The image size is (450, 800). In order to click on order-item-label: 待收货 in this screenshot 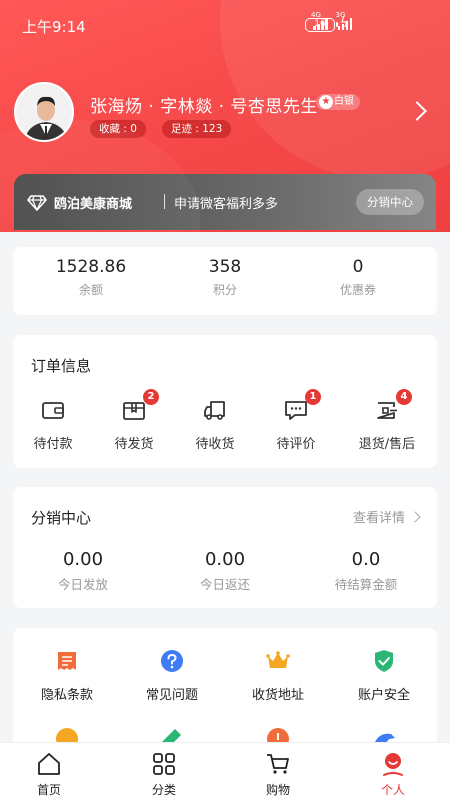, I will do `click(215, 444)`.